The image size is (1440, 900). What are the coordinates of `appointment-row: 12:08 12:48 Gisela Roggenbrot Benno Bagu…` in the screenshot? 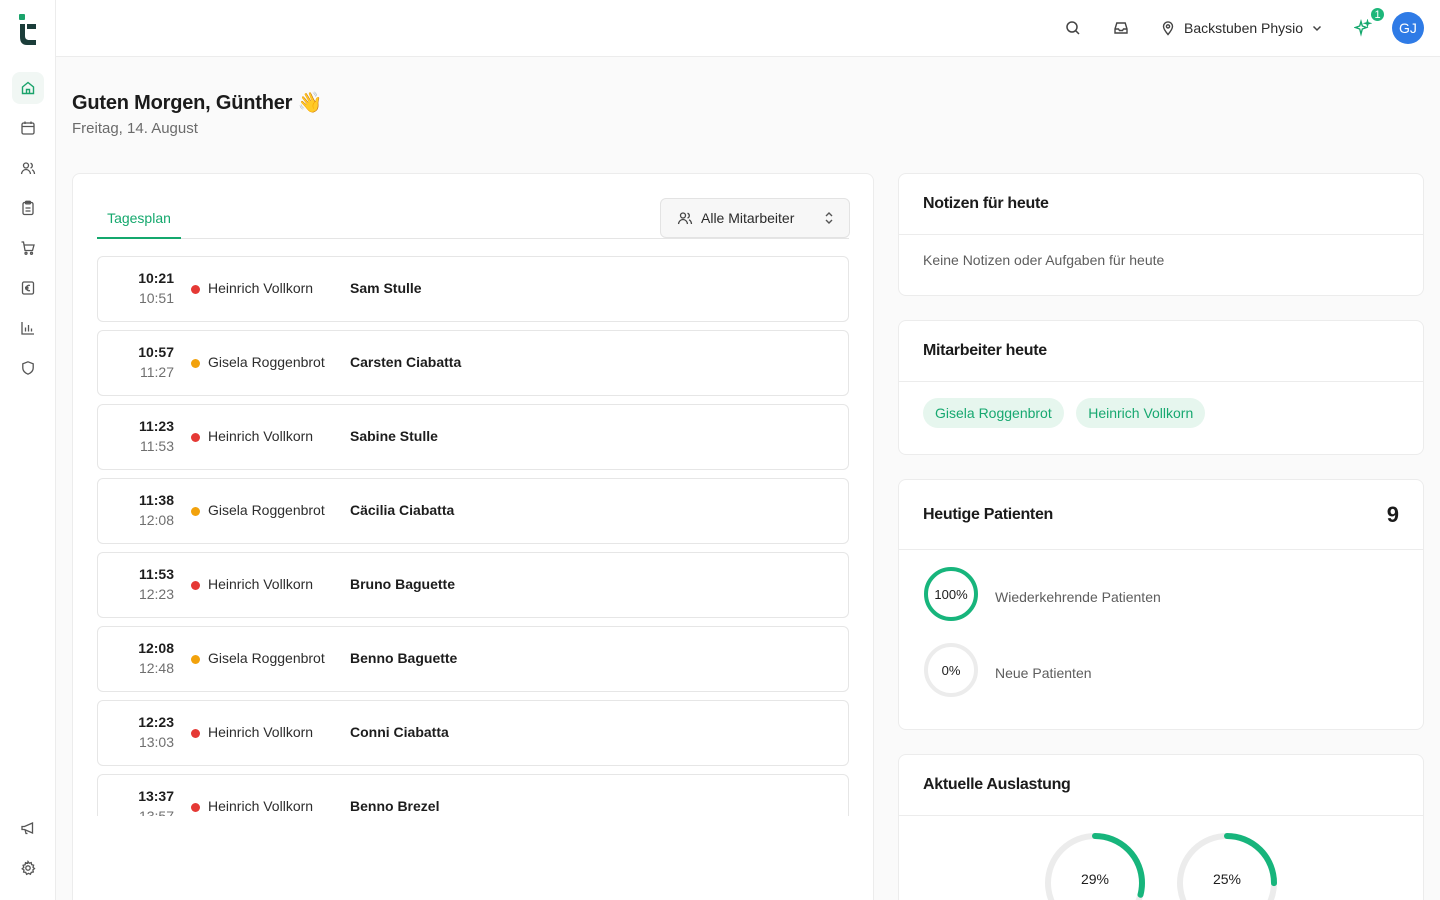 It's located at (473, 659).